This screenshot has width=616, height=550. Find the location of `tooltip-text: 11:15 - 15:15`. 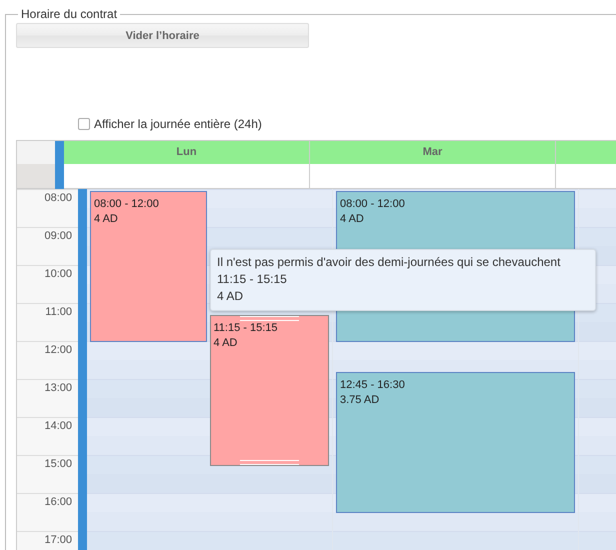

tooltip-text: 11:15 - 15:15 is located at coordinates (252, 279).